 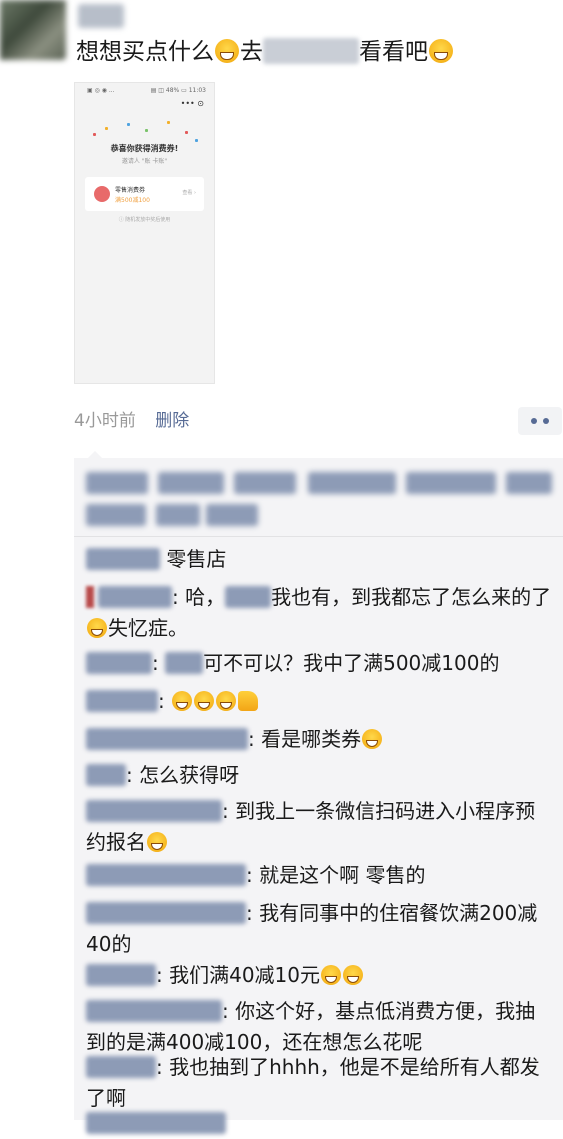 What do you see at coordinates (189, 775) in the screenshot?
I see `comment-text: 怎么获得呀` at bounding box center [189, 775].